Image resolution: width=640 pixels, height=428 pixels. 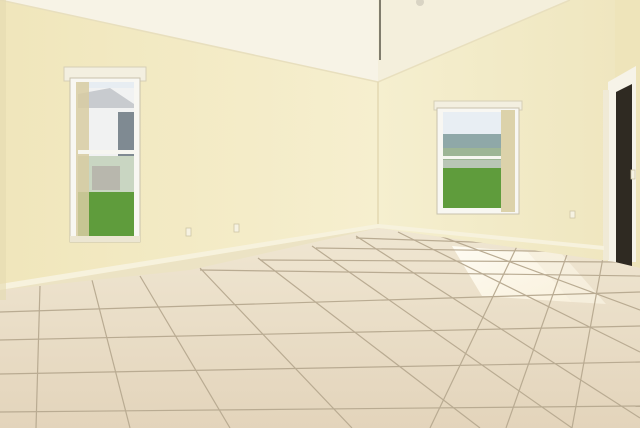 What do you see at coordinates (105, 154) in the screenshot?
I see `left-window` at bounding box center [105, 154].